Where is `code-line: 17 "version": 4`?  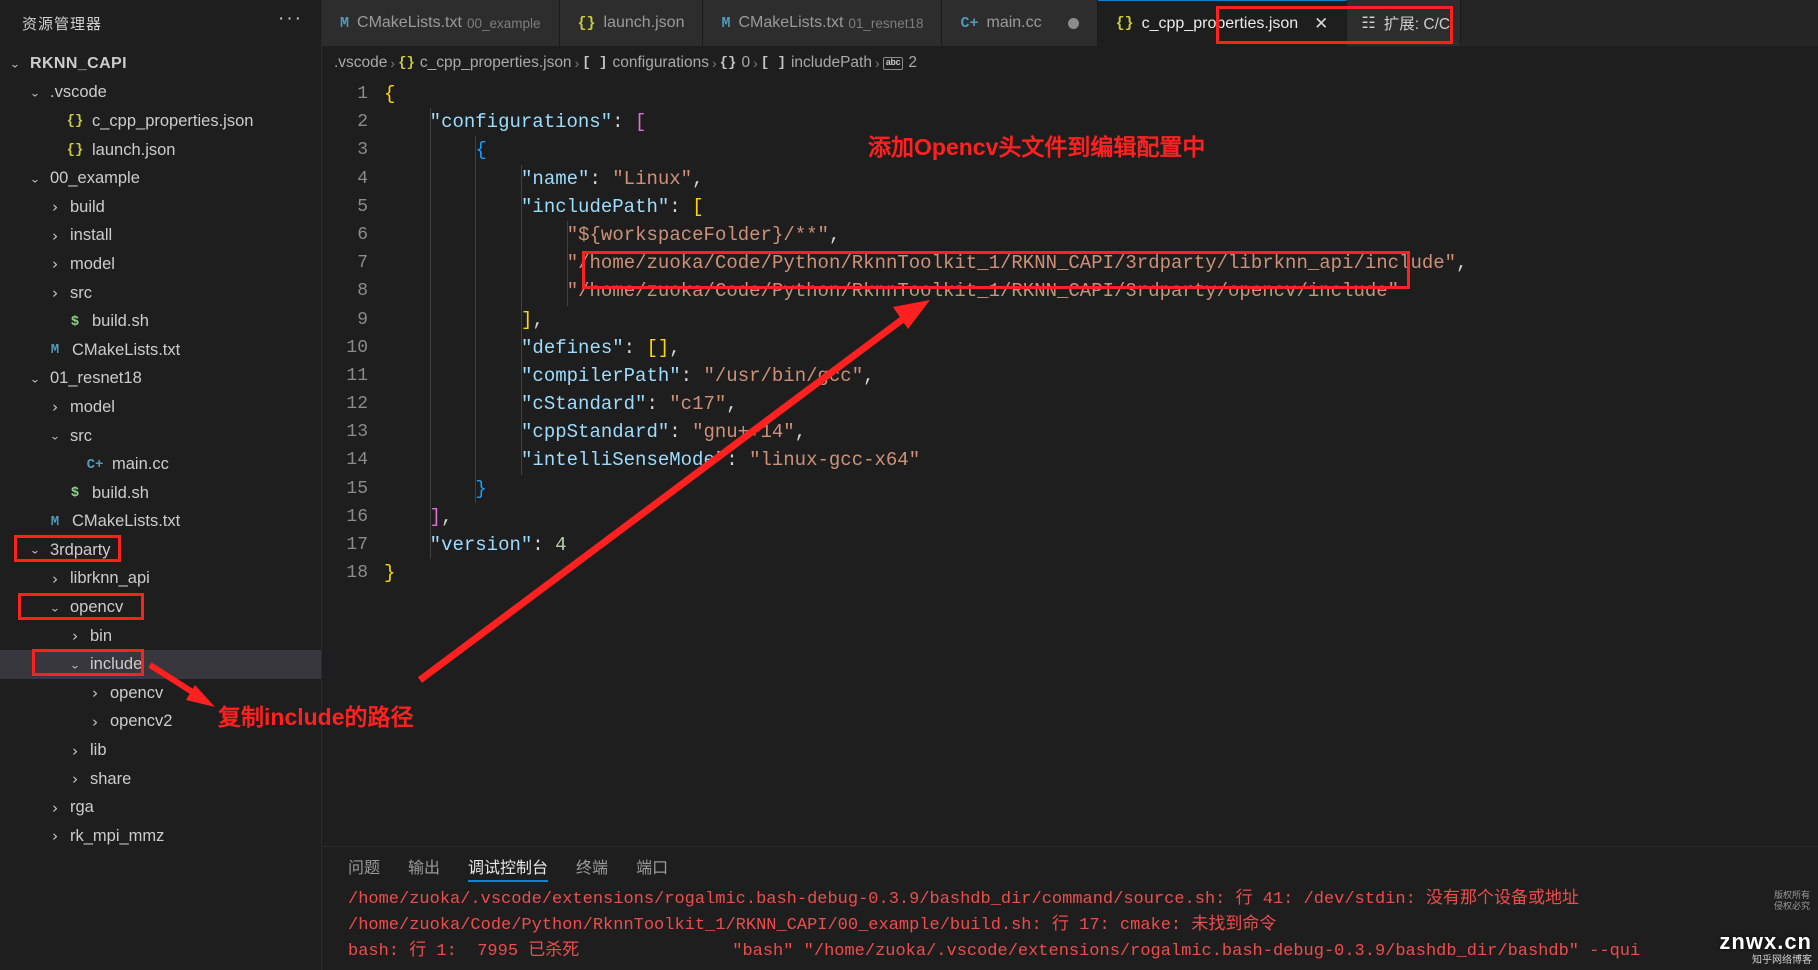
code-line: 17 "version": 4 is located at coordinates (1070, 545).